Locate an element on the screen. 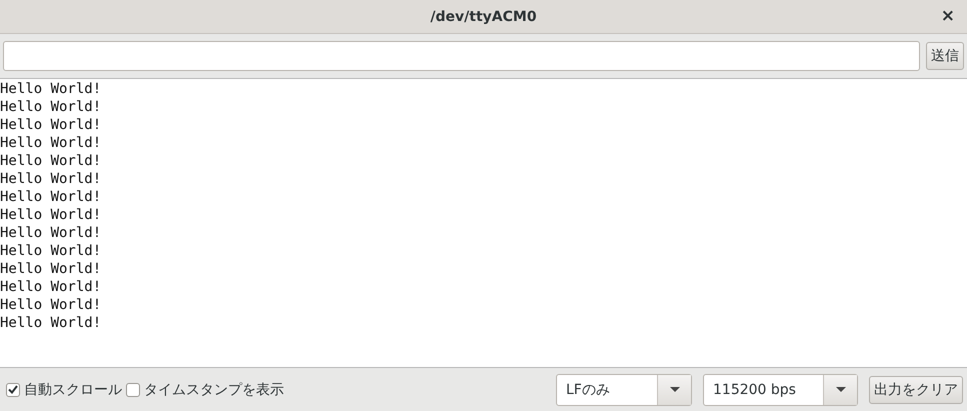 Image resolution: width=967 pixels, height=411 pixels. checkmark-icon is located at coordinates (13, 389).